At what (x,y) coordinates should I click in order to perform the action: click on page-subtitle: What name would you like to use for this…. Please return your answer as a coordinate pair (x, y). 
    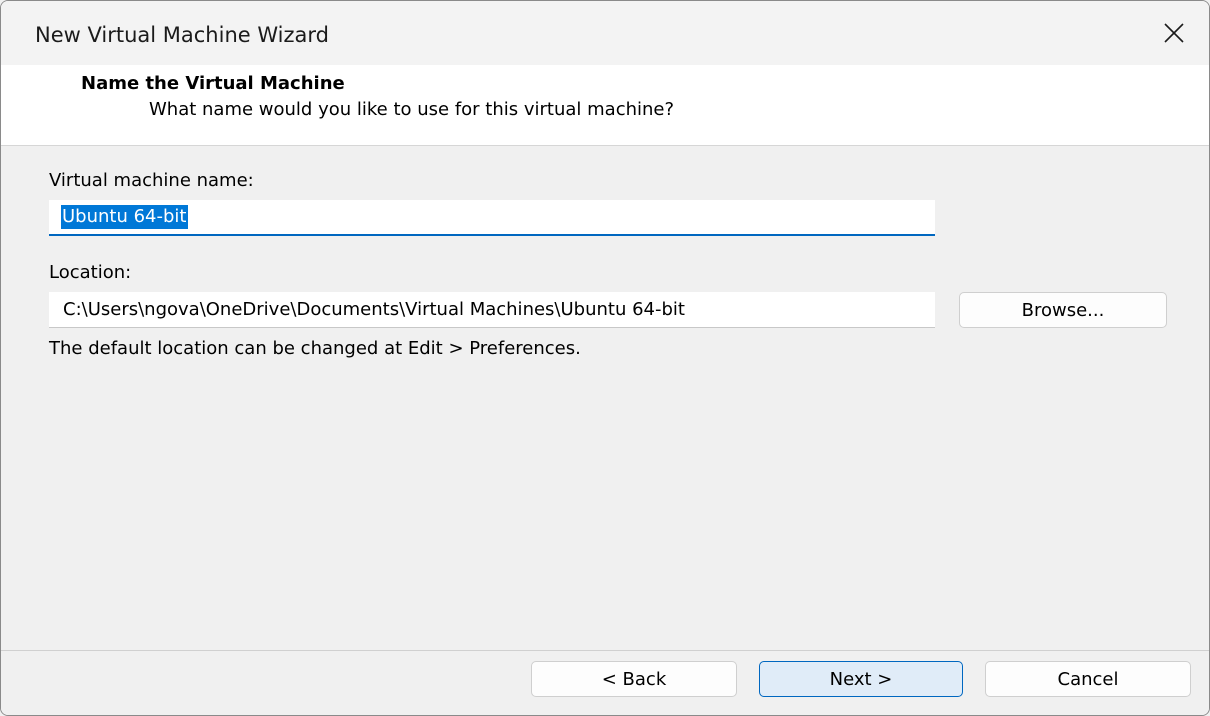
    Looking at the image, I should click on (412, 109).